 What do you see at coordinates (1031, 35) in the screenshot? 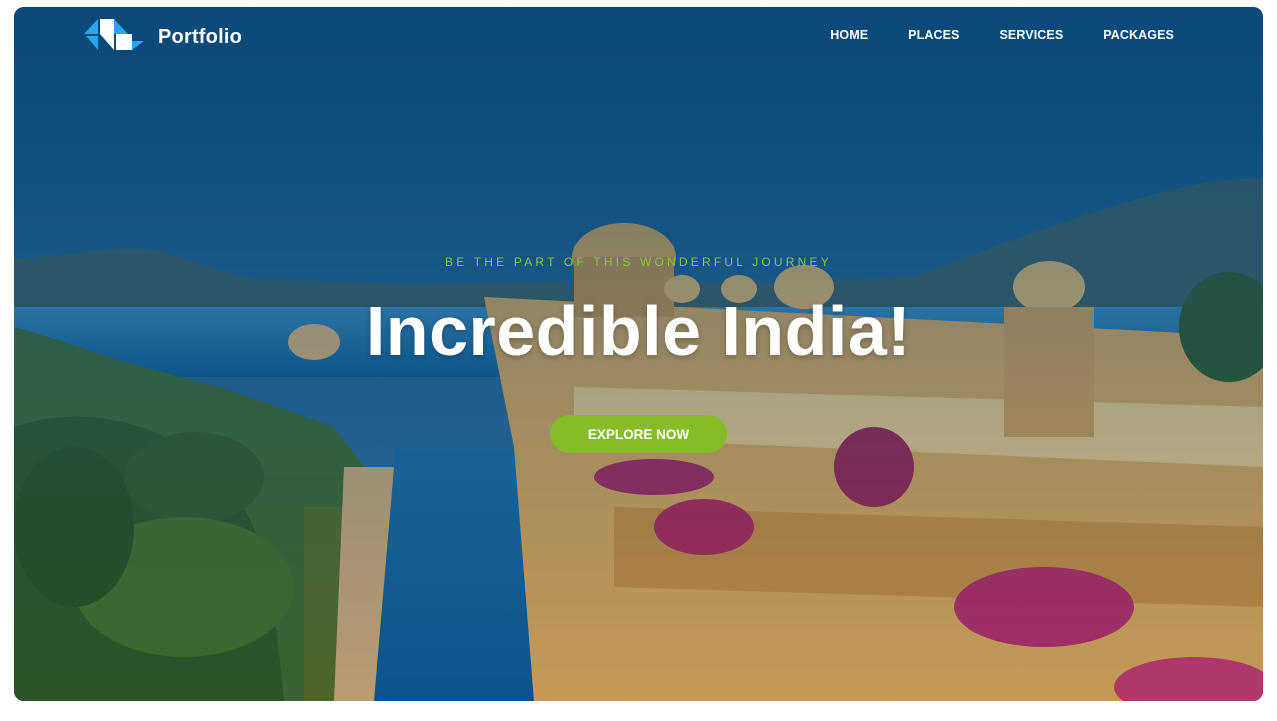
I see `nav-services-link: SERVICES` at bounding box center [1031, 35].